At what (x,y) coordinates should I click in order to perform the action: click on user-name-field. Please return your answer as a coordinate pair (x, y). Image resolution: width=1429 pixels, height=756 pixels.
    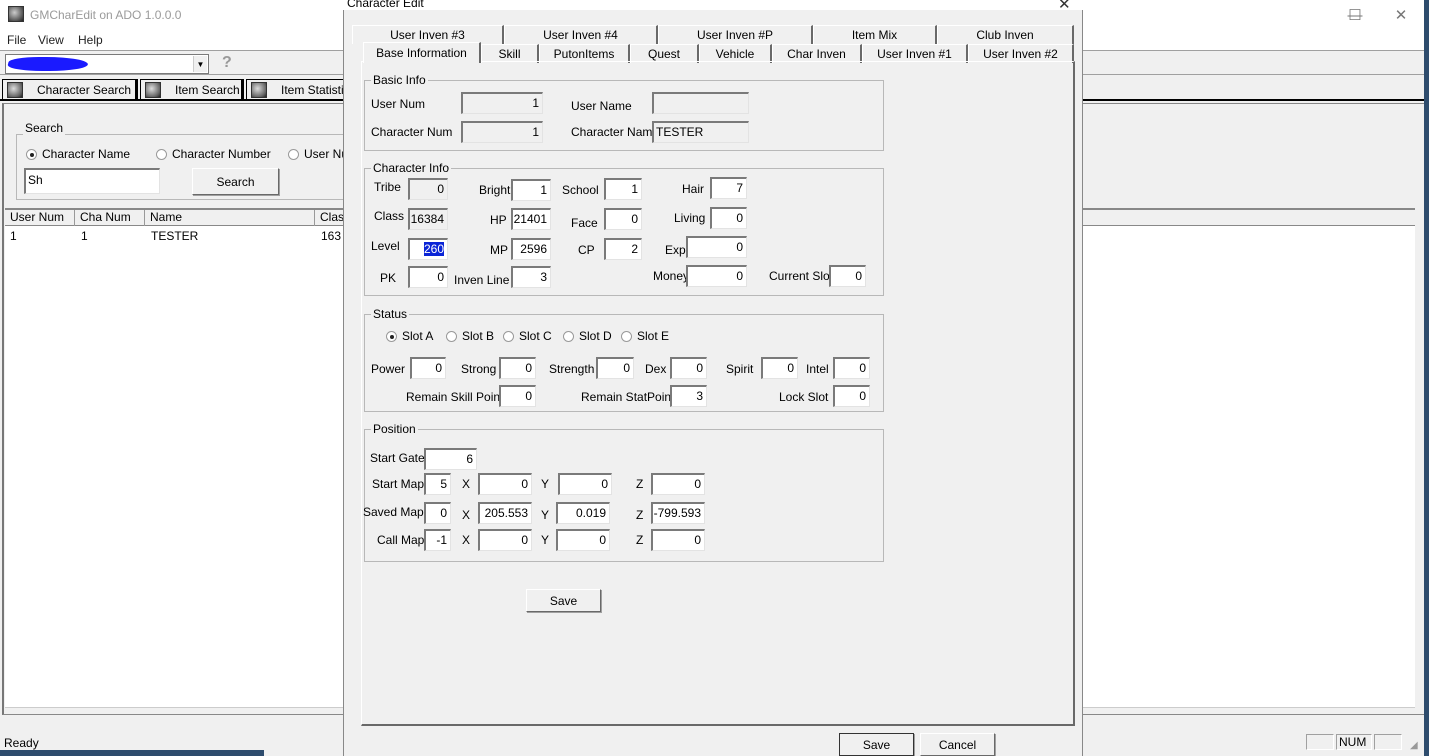
    Looking at the image, I should click on (700, 103).